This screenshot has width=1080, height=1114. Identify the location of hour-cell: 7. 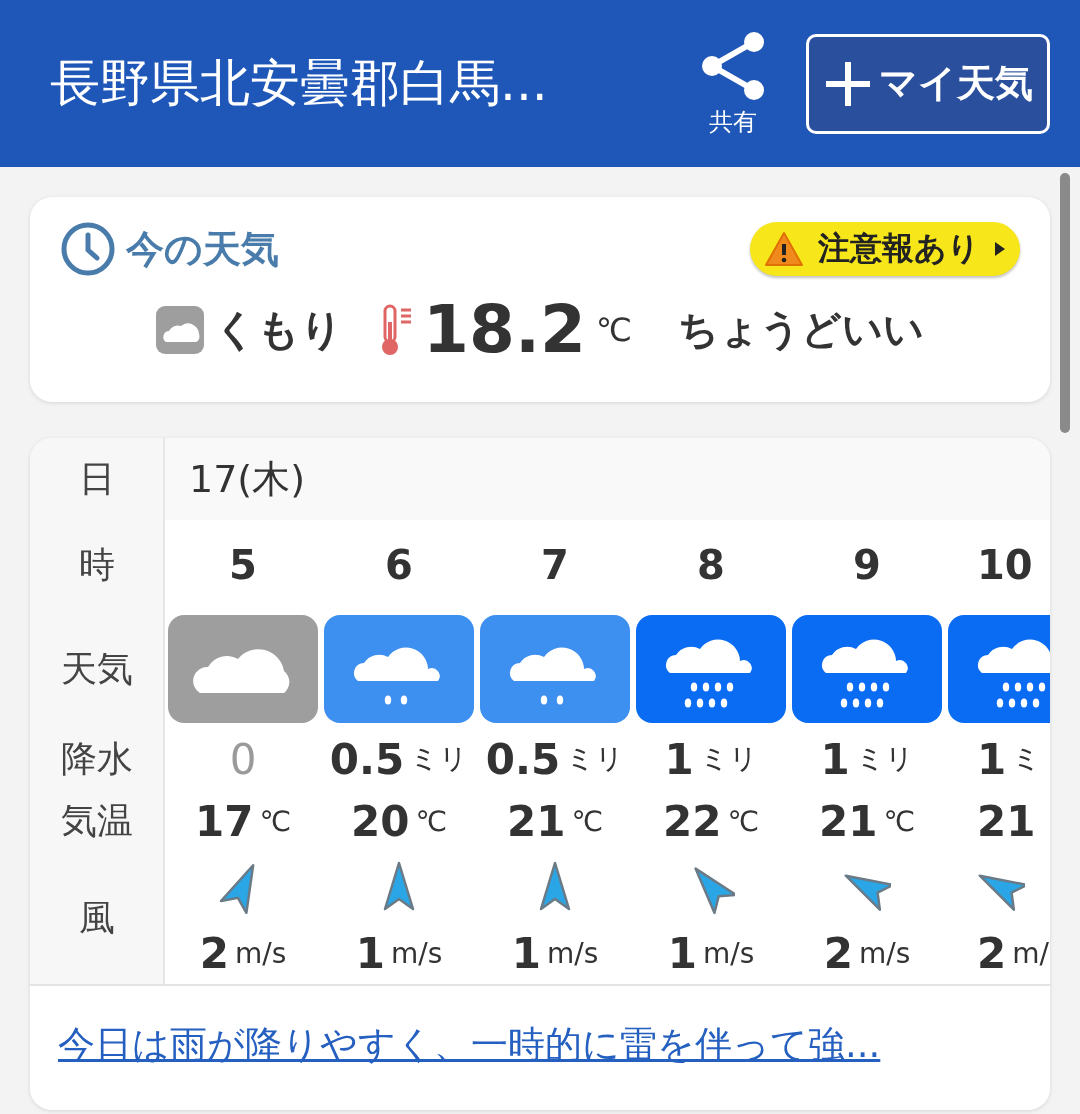
(555, 565).